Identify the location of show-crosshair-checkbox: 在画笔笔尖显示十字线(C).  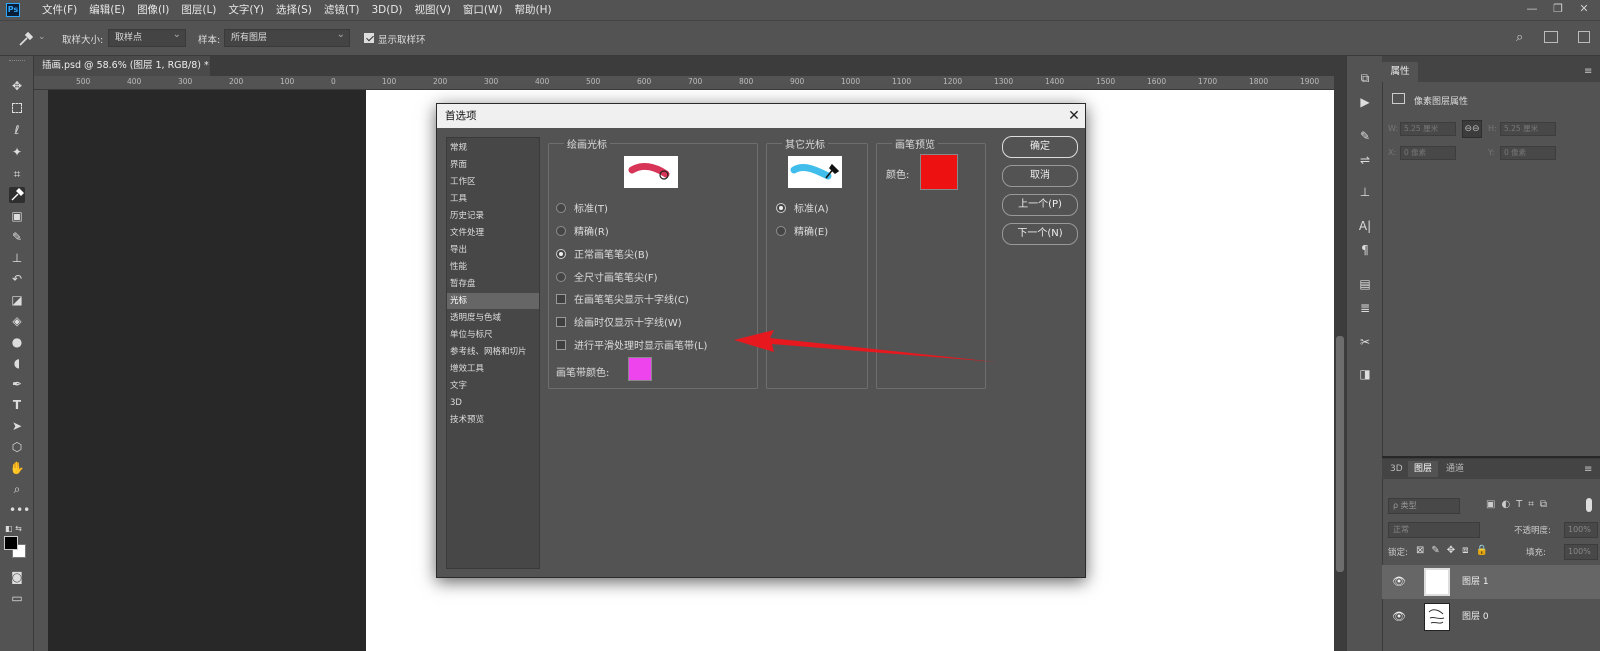
(622, 298).